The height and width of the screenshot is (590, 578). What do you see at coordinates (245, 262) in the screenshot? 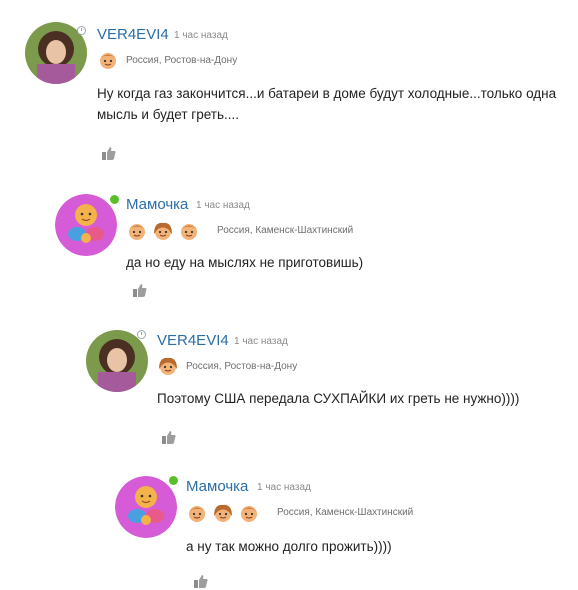
I see `comment-text: да но еду на мыслях не приготовишь)` at bounding box center [245, 262].